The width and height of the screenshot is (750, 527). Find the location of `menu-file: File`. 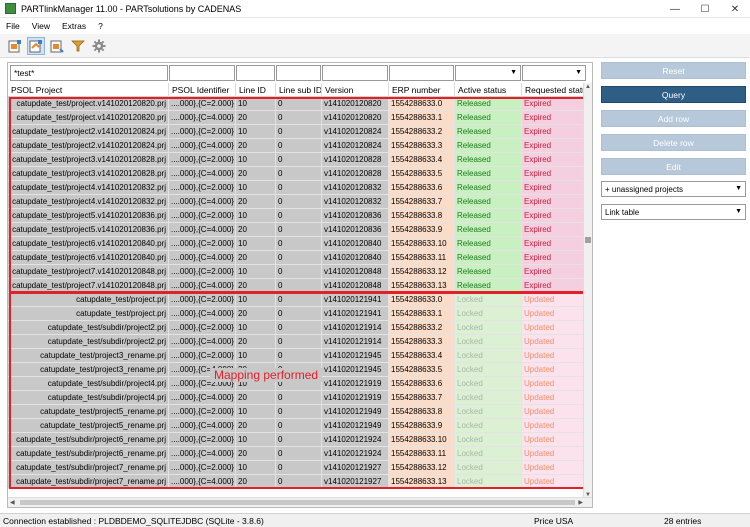

menu-file: File is located at coordinates (13, 26).